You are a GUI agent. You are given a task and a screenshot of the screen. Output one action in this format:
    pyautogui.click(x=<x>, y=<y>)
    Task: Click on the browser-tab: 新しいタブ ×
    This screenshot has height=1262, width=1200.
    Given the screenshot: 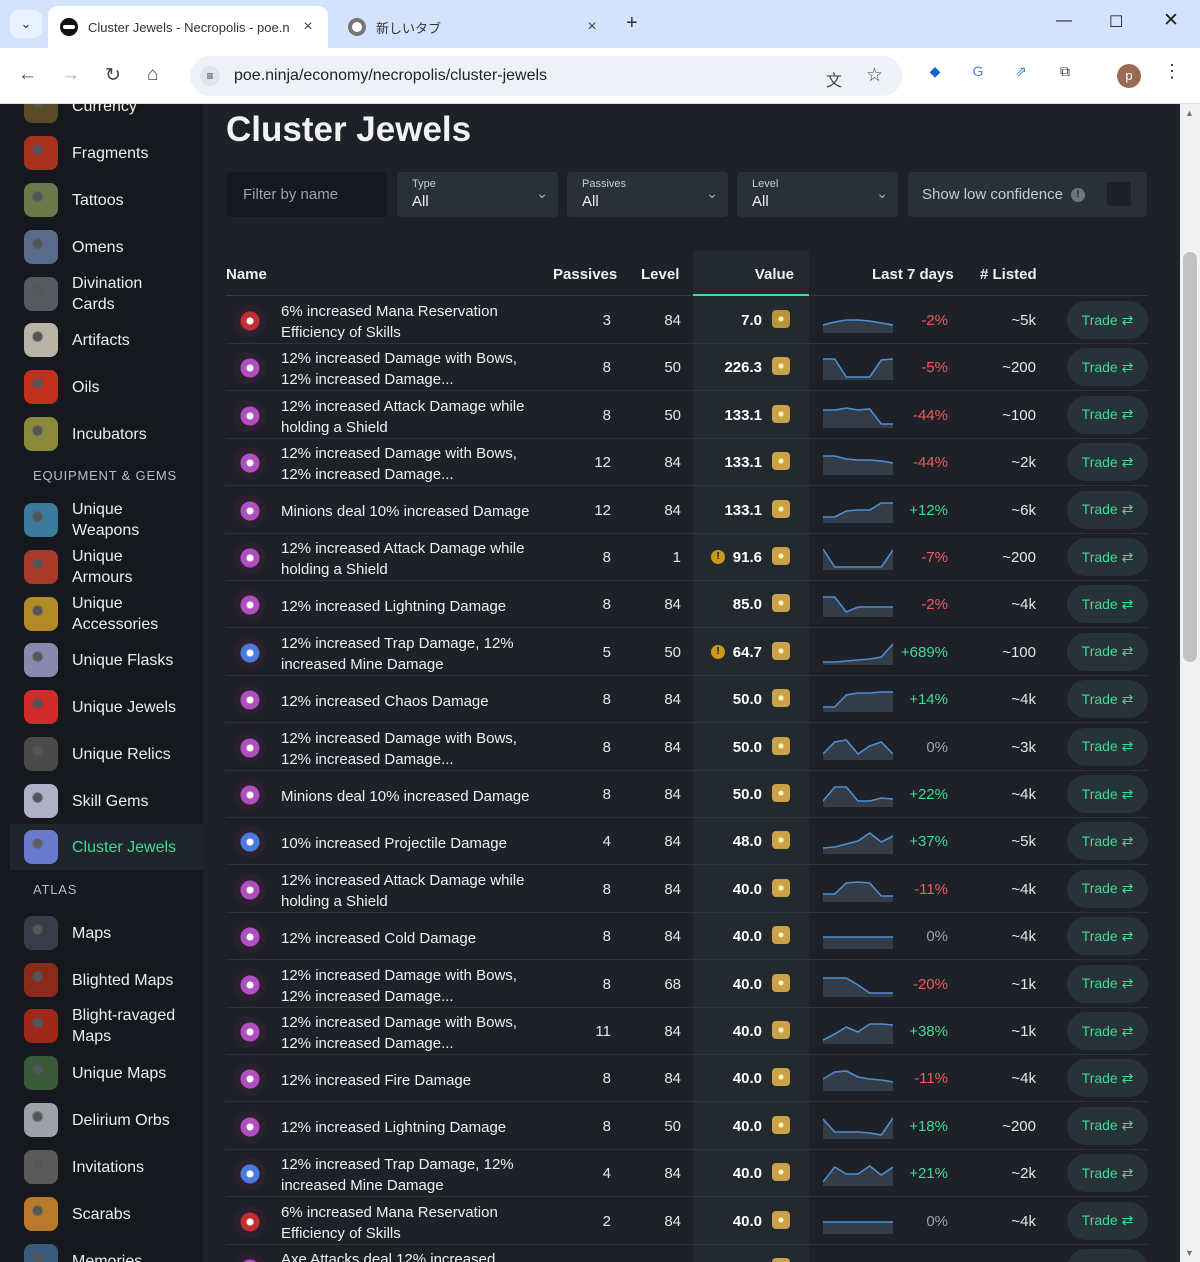 What is the action you would take?
    pyautogui.click(x=474, y=27)
    